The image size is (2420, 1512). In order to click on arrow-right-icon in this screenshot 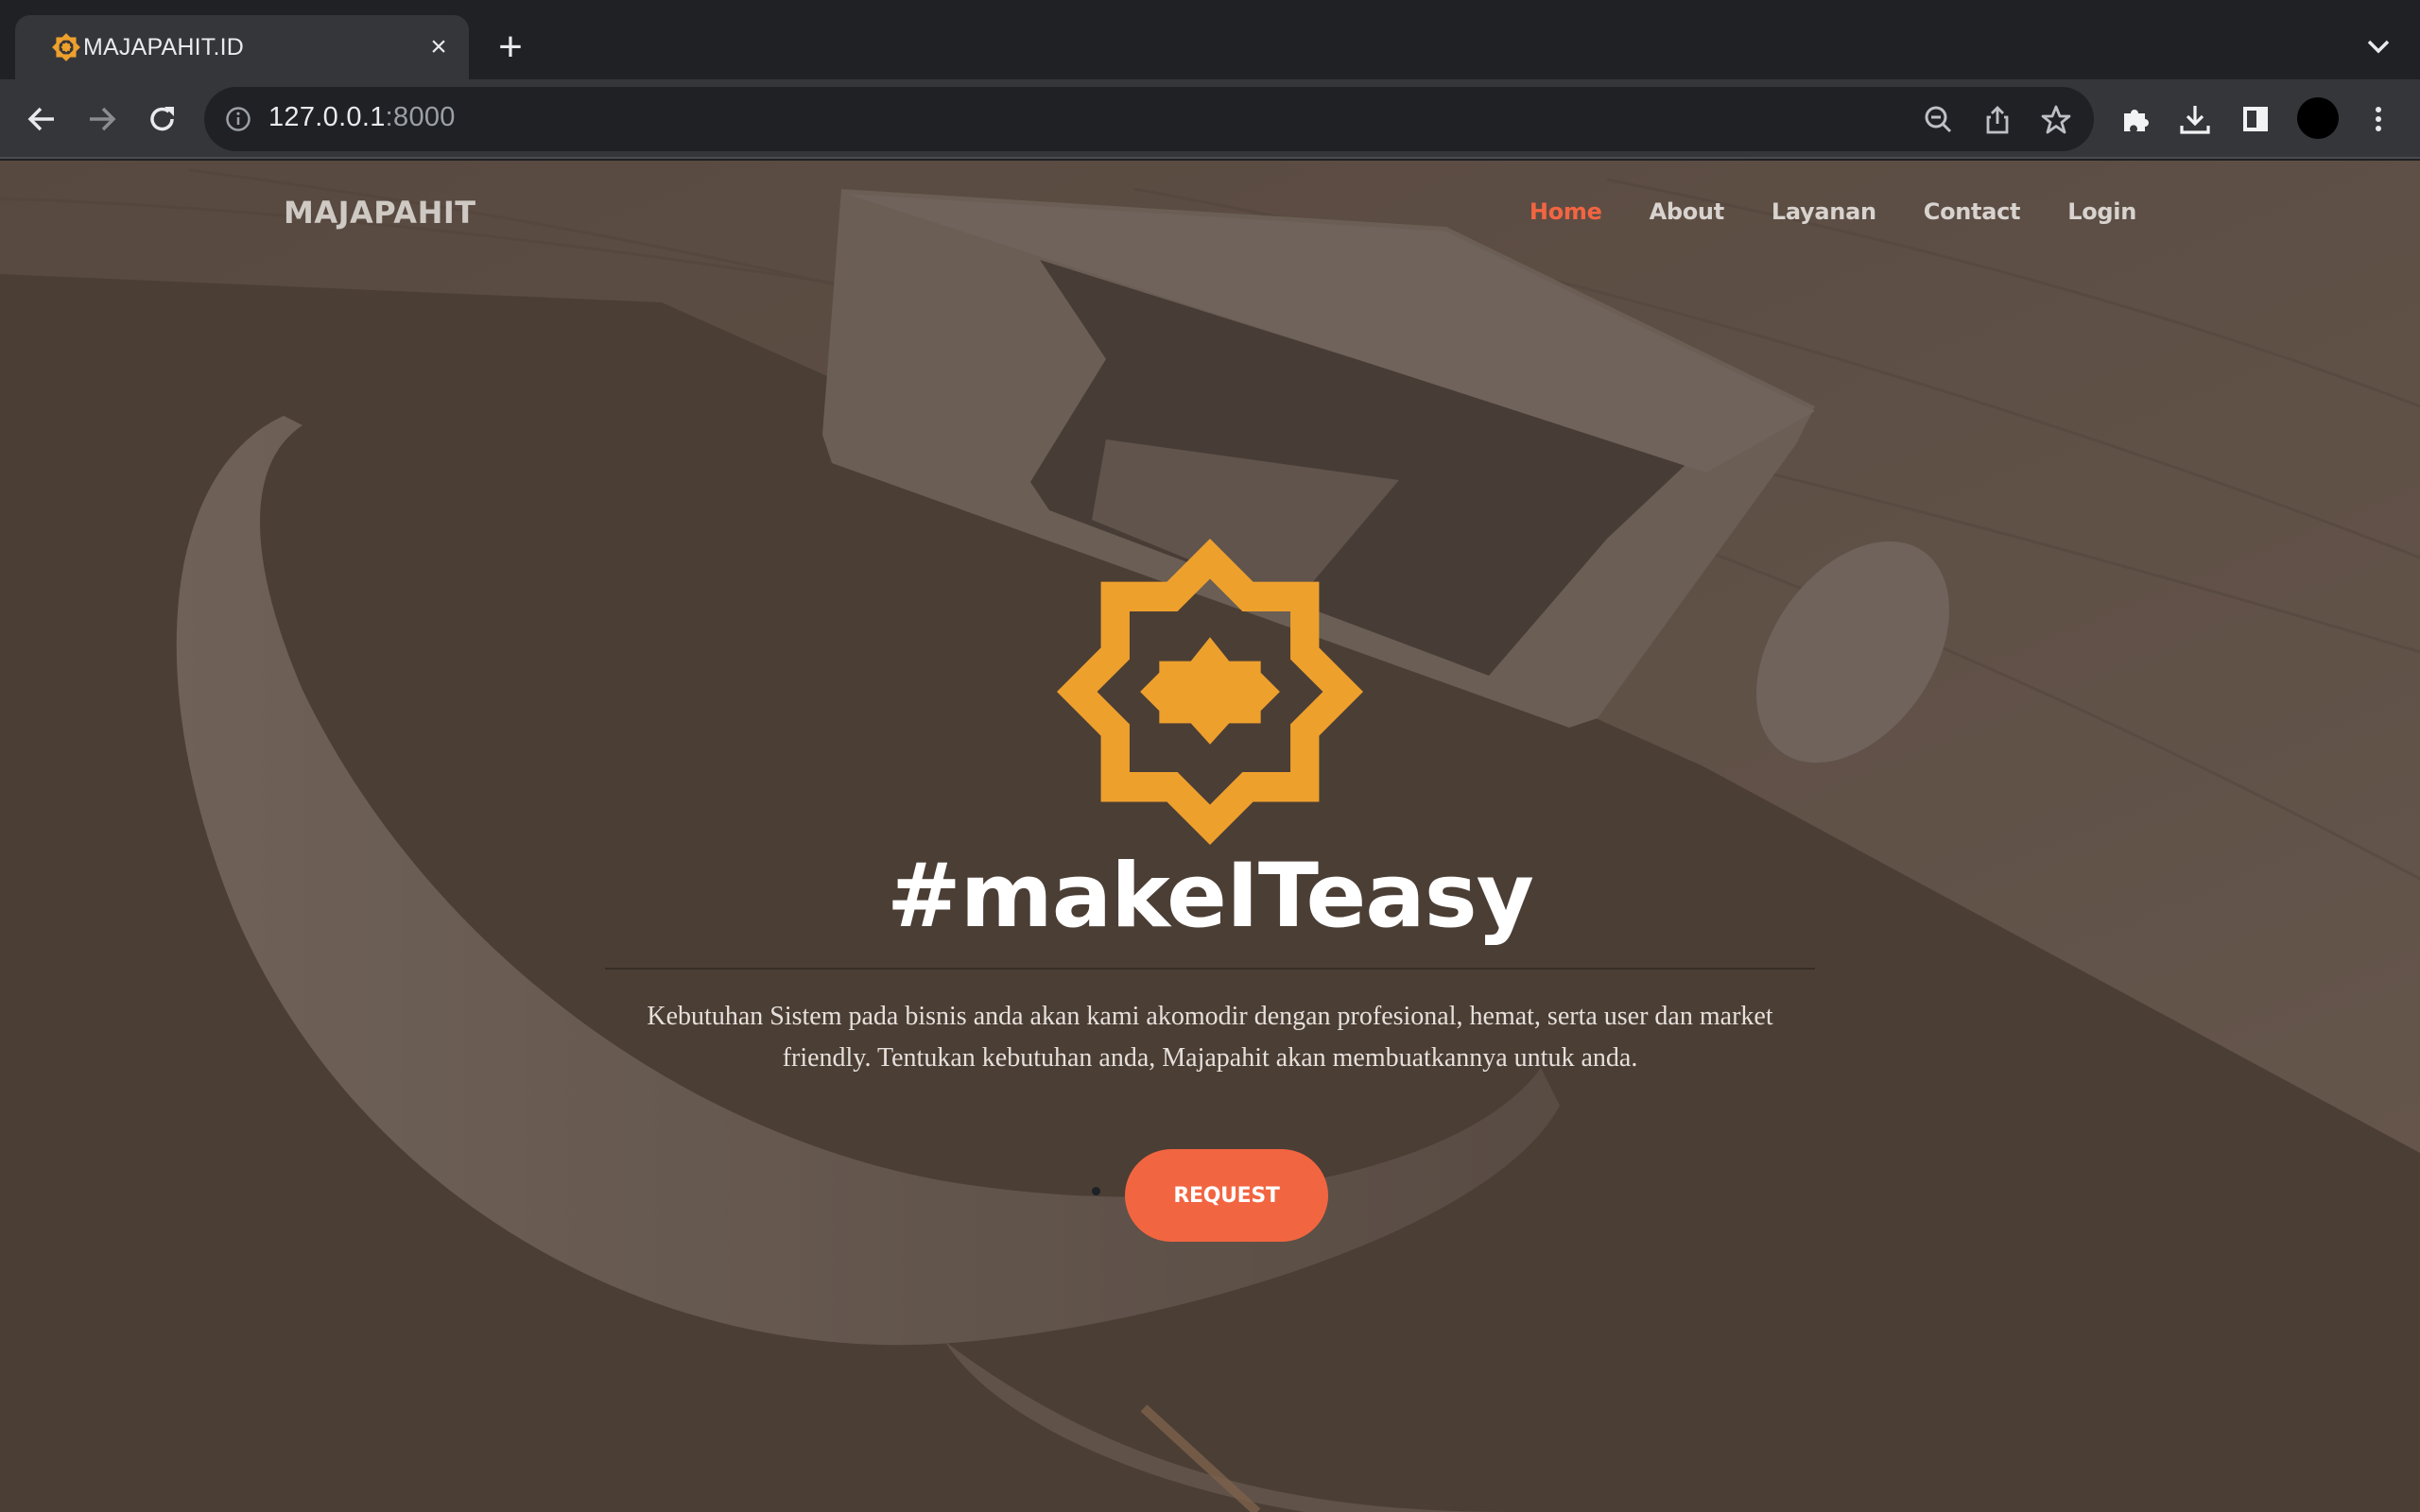, I will do `click(103, 119)`.